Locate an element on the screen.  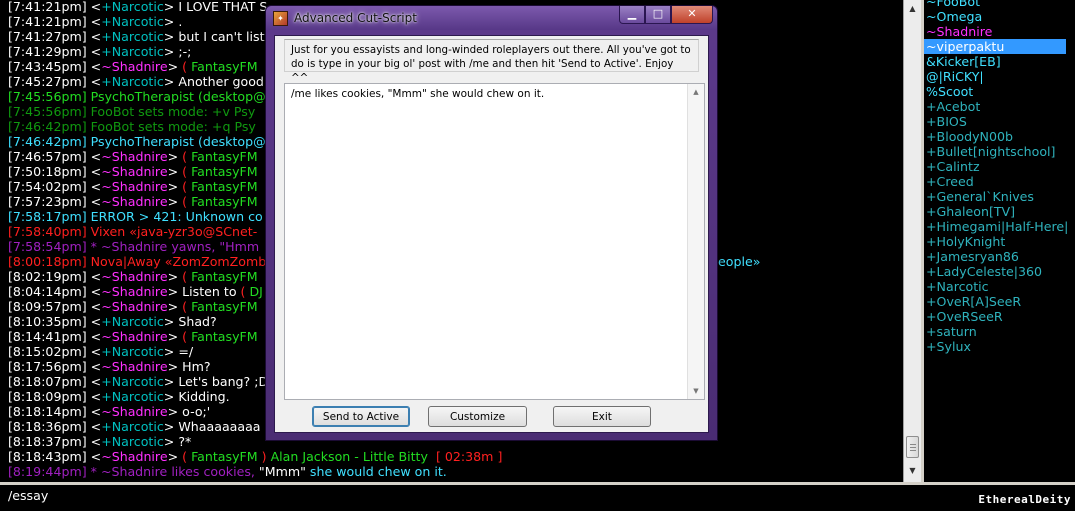
chat-segment: [7:46:42pm] FooBot sets mode: +q Psy is located at coordinates (132, 126).